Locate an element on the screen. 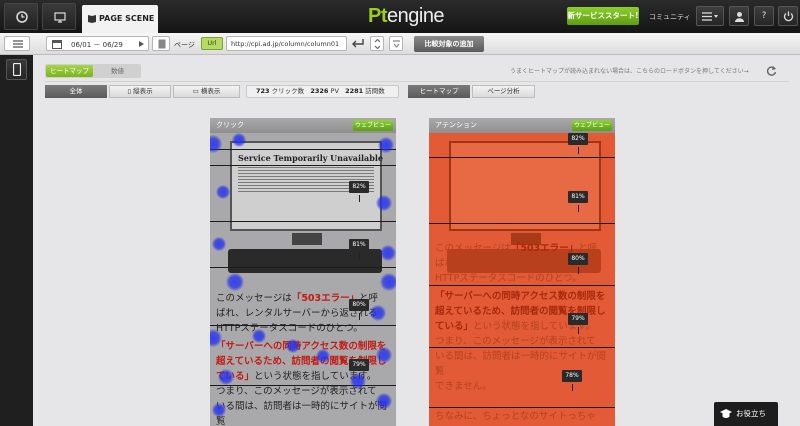 This screenshot has height=426, width=800. top-bar: PAGE SCENE Ptengine 新サービススタート! コミュニティ ? is located at coordinates (400, 16).